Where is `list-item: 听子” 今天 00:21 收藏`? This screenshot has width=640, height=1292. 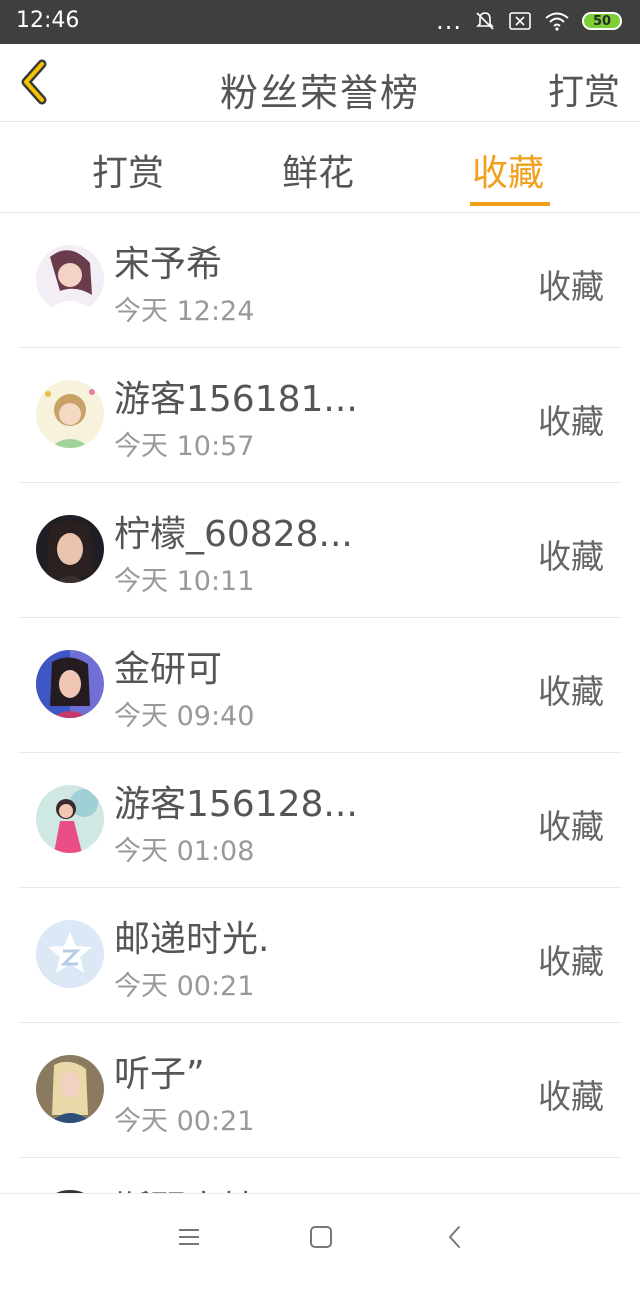 list-item: 听子” 今天 00:21 收藏 is located at coordinates (320, 1090).